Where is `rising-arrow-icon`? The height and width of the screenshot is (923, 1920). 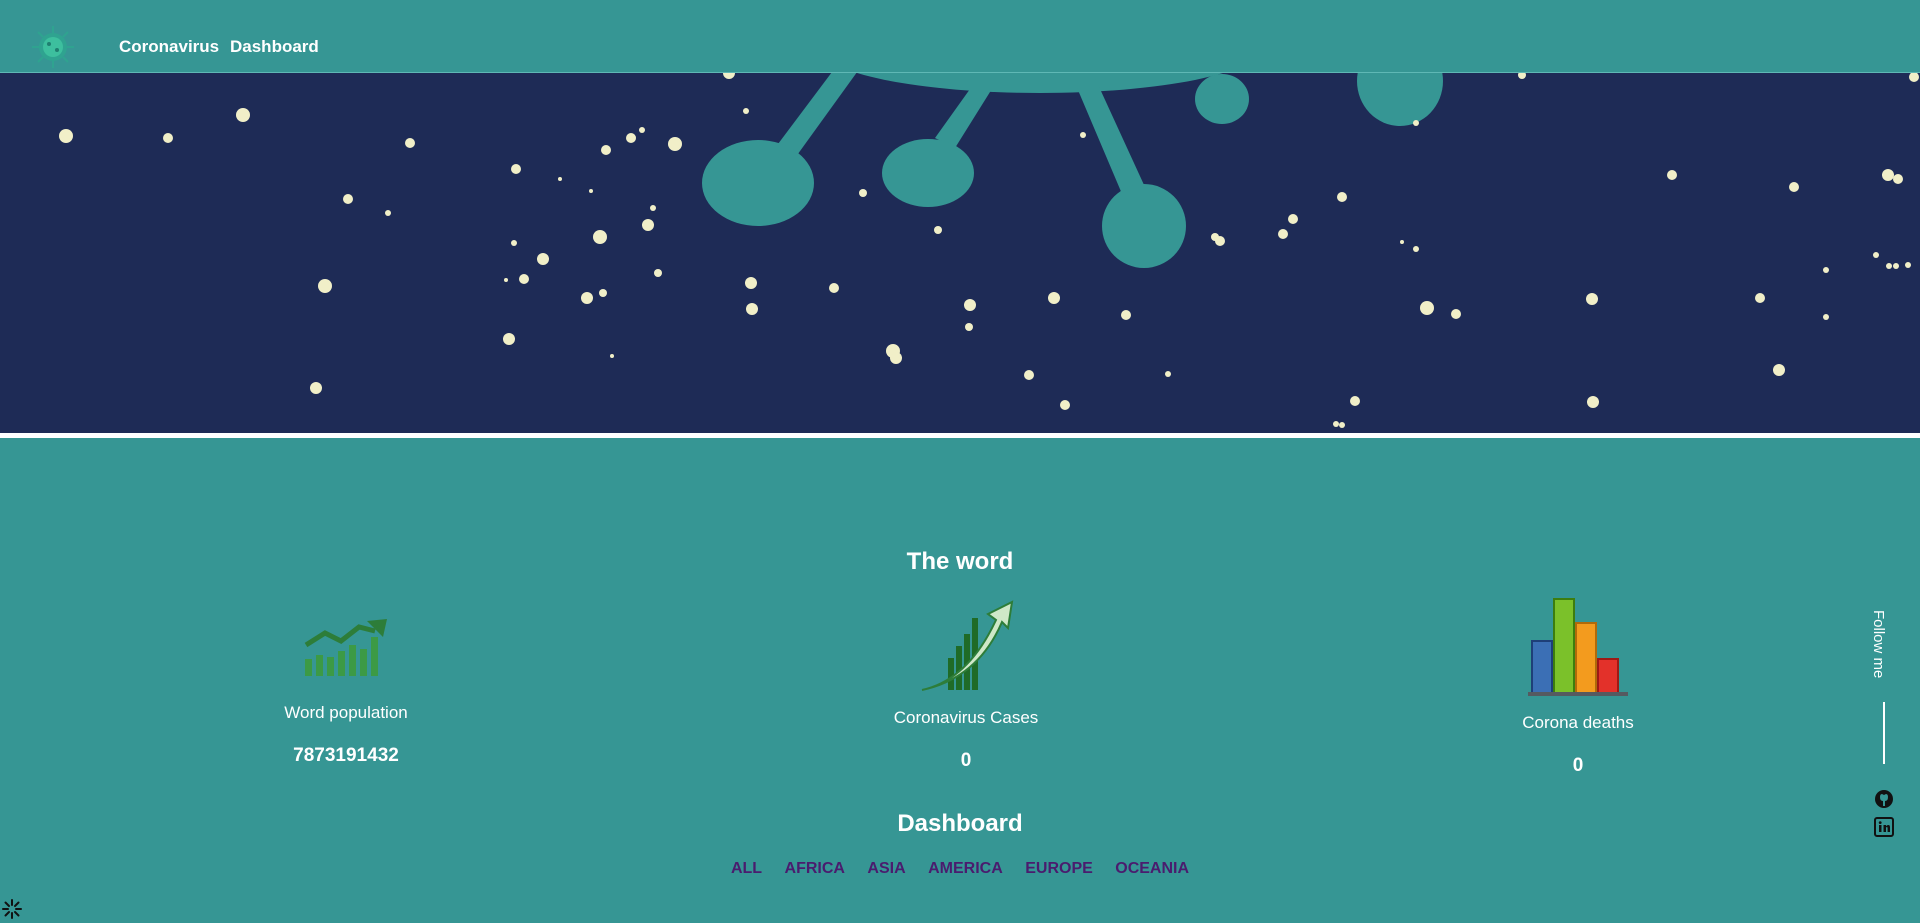 rising-arrow-icon is located at coordinates (967, 645).